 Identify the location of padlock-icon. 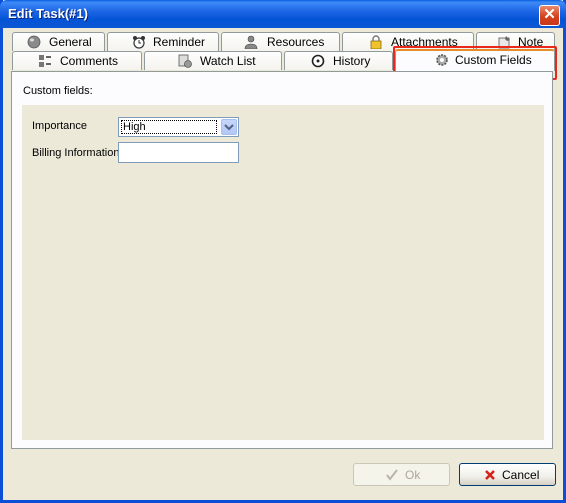
(376, 42).